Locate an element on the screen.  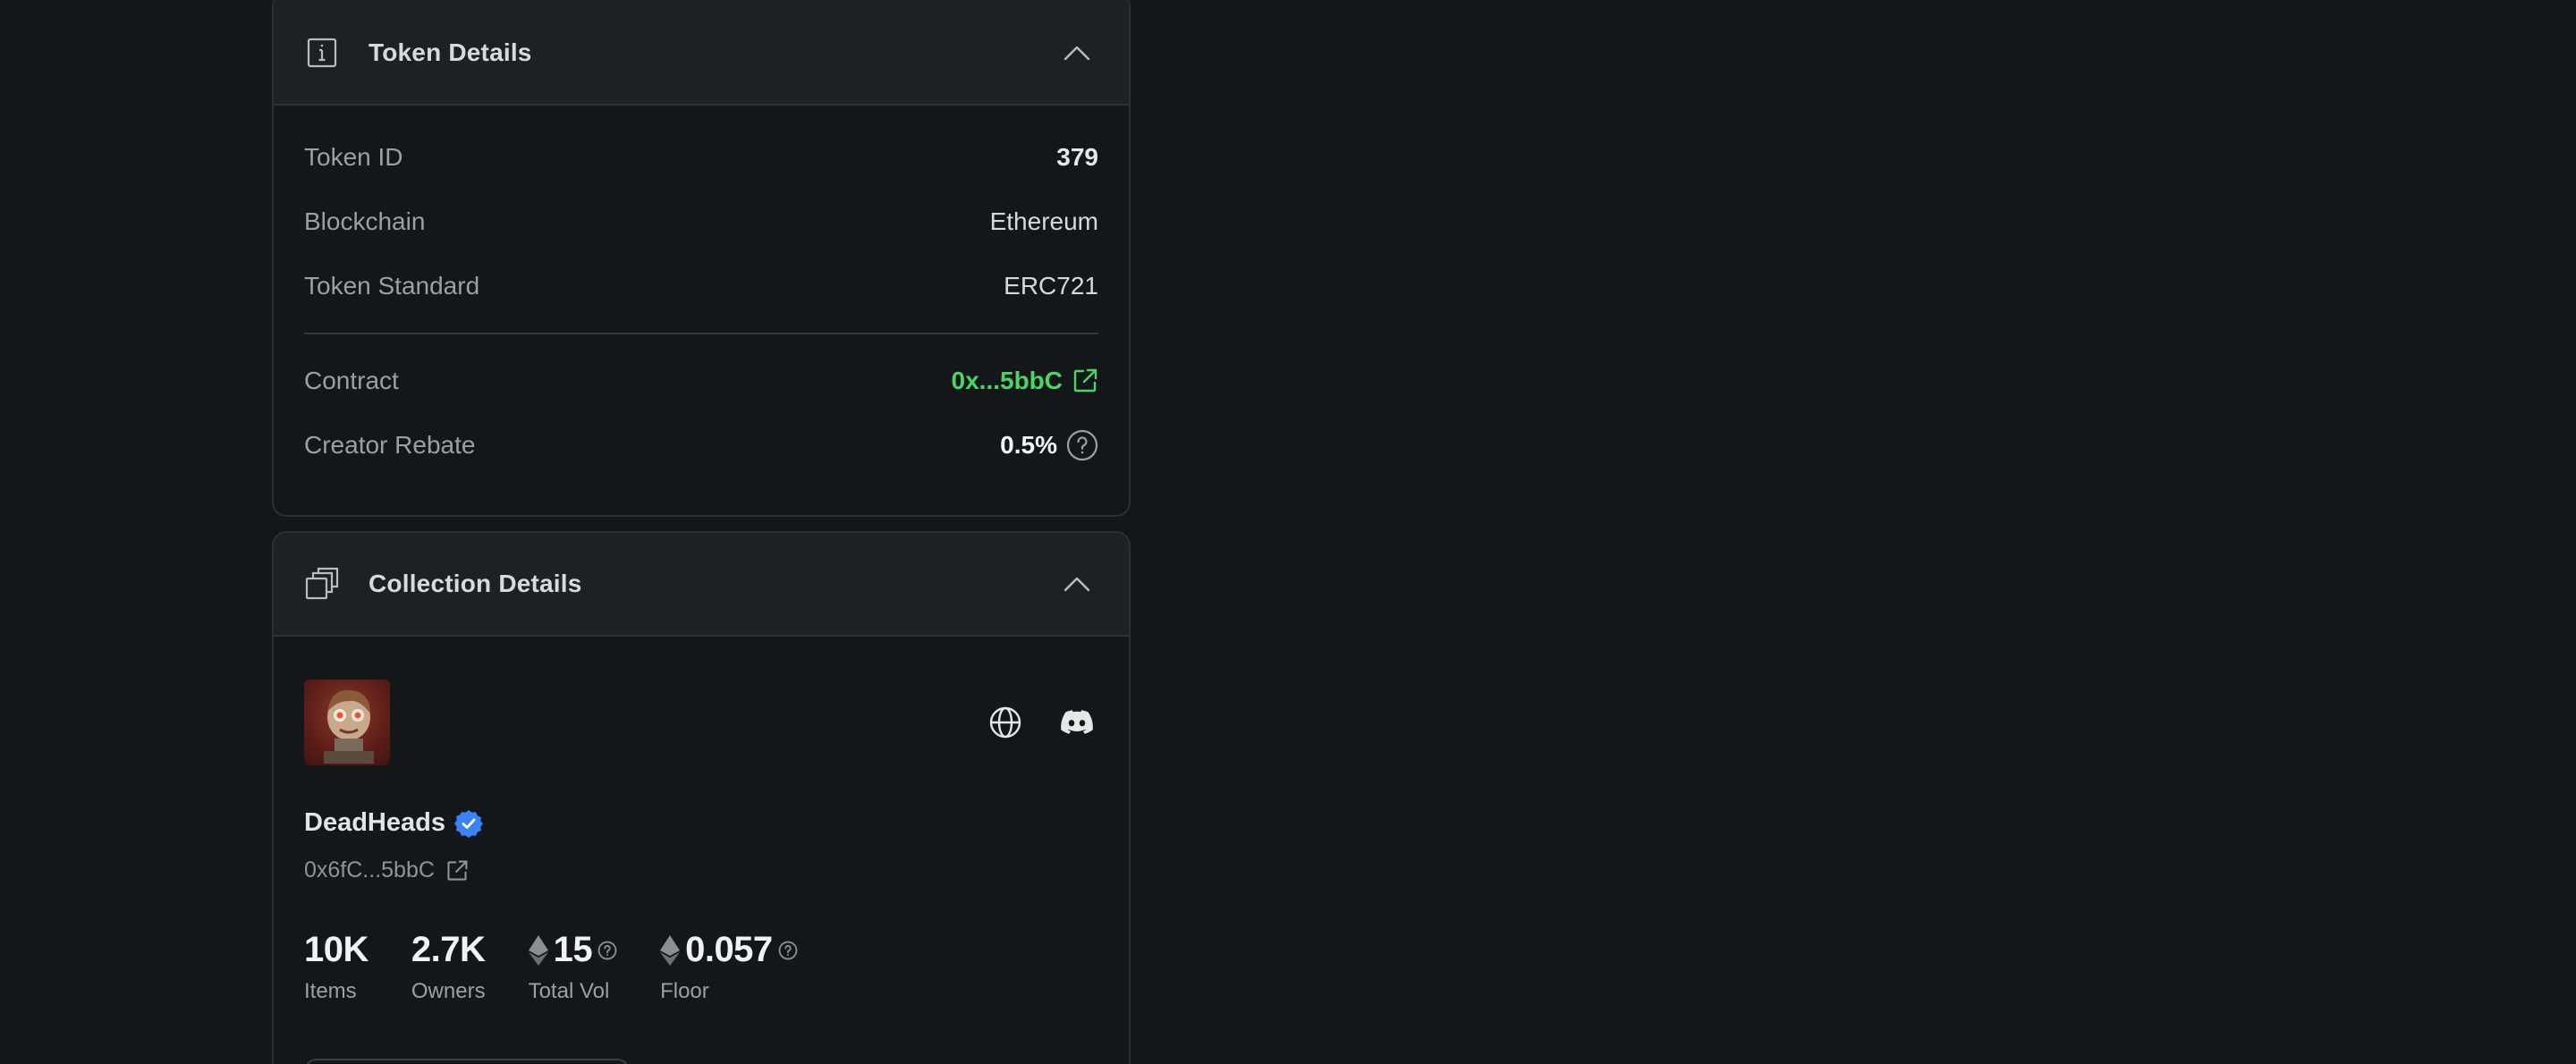
token-details-title: Token Details is located at coordinates (450, 52).